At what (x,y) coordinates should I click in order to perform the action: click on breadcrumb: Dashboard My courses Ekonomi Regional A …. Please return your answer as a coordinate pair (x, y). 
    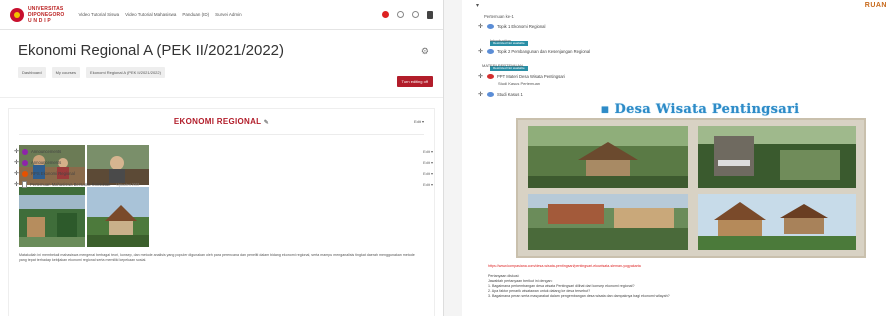
    Looking at the image, I should click on (221, 72).